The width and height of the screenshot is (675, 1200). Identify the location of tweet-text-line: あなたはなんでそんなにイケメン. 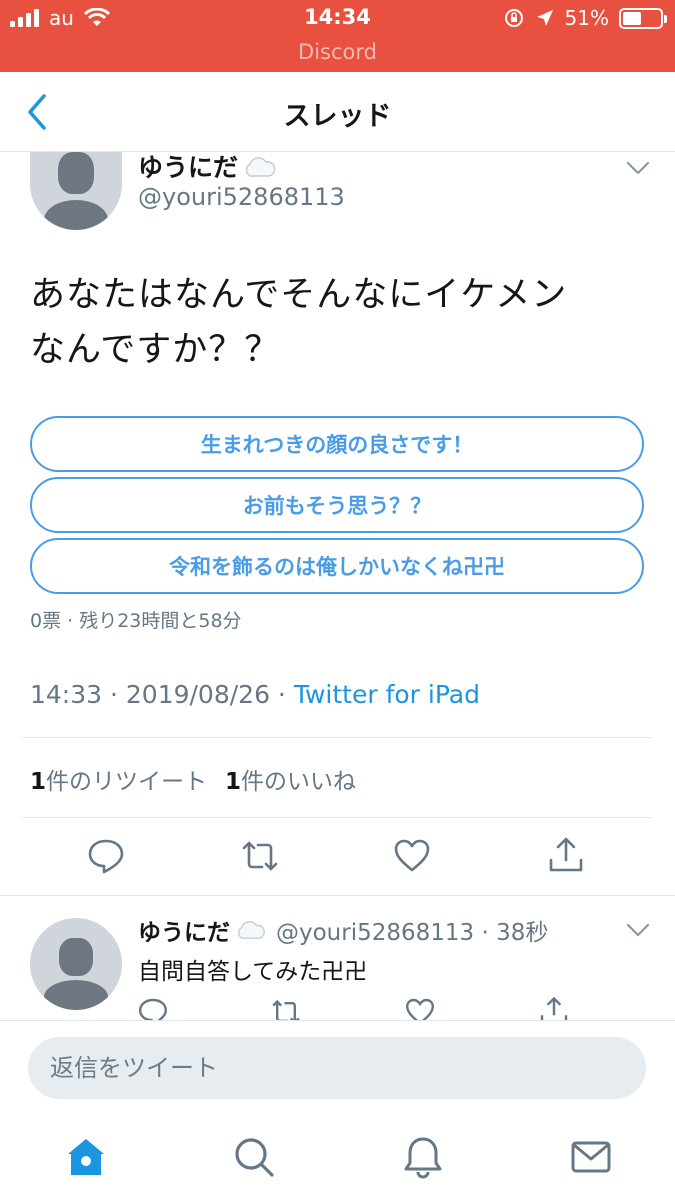
(299, 295).